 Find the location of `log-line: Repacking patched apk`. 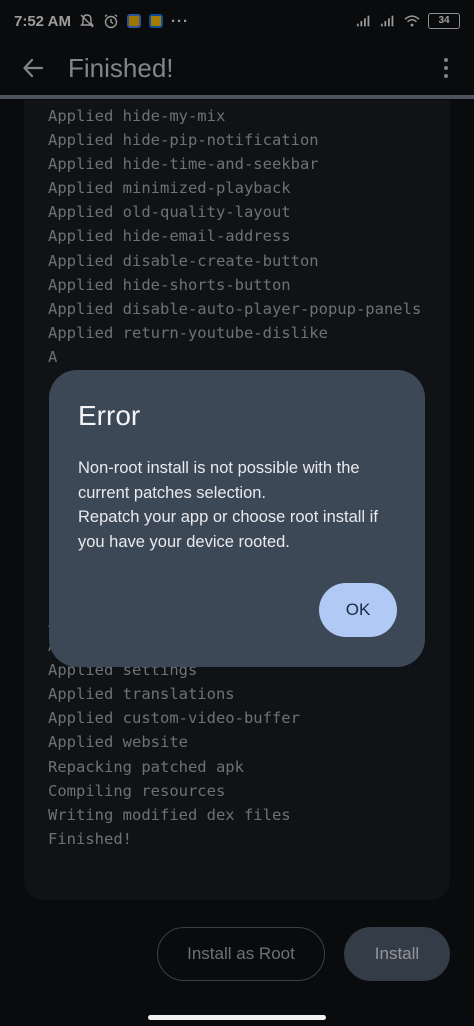

log-line: Repacking patched apk is located at coordinates (146, 766).